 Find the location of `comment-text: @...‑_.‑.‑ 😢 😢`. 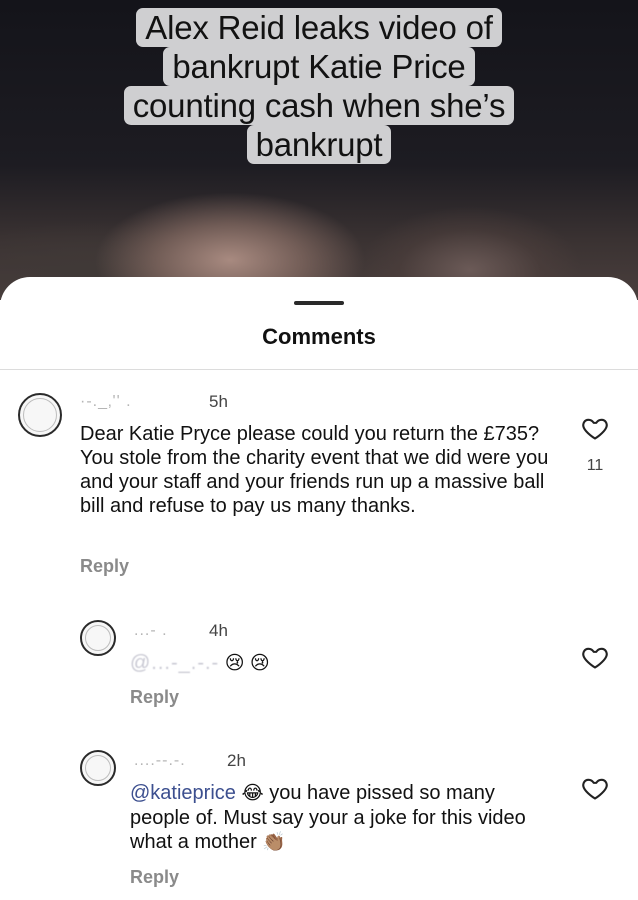

comment-text: @...‑_.‑.‑ 😢 😢 is located at coordinates (200, 663).